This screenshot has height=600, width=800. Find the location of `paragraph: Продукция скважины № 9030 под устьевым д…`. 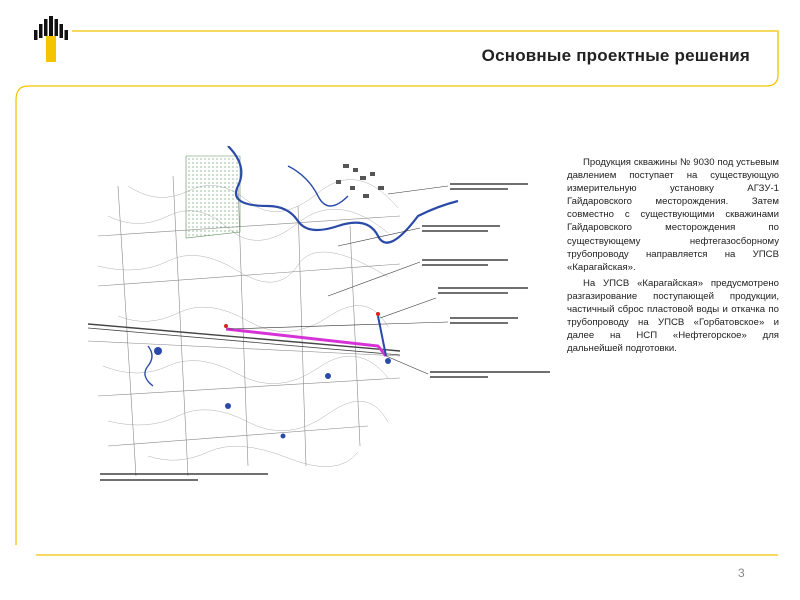

paragraph: Продукция скважины № 9030 под устьевым д… is located at coordinates (673, 215).